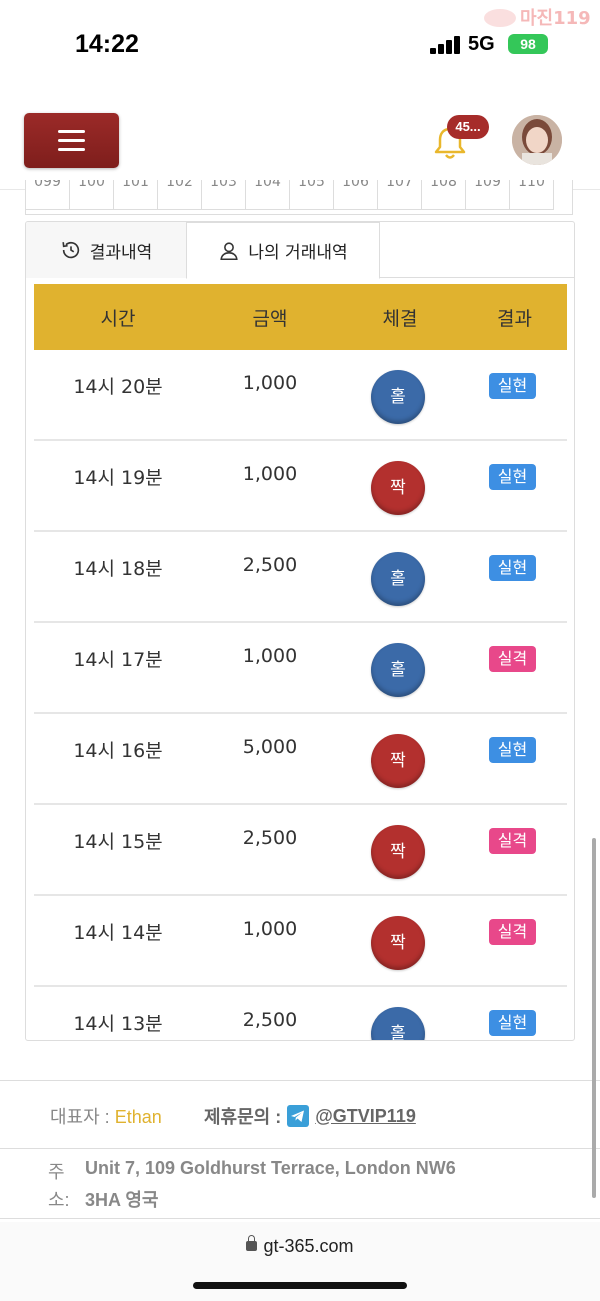 The image size is (600, 1301). What do you see at coordinates (312, 195) in the screenshot?
I see `round-cell: 105` at bounding box center [312, 195].